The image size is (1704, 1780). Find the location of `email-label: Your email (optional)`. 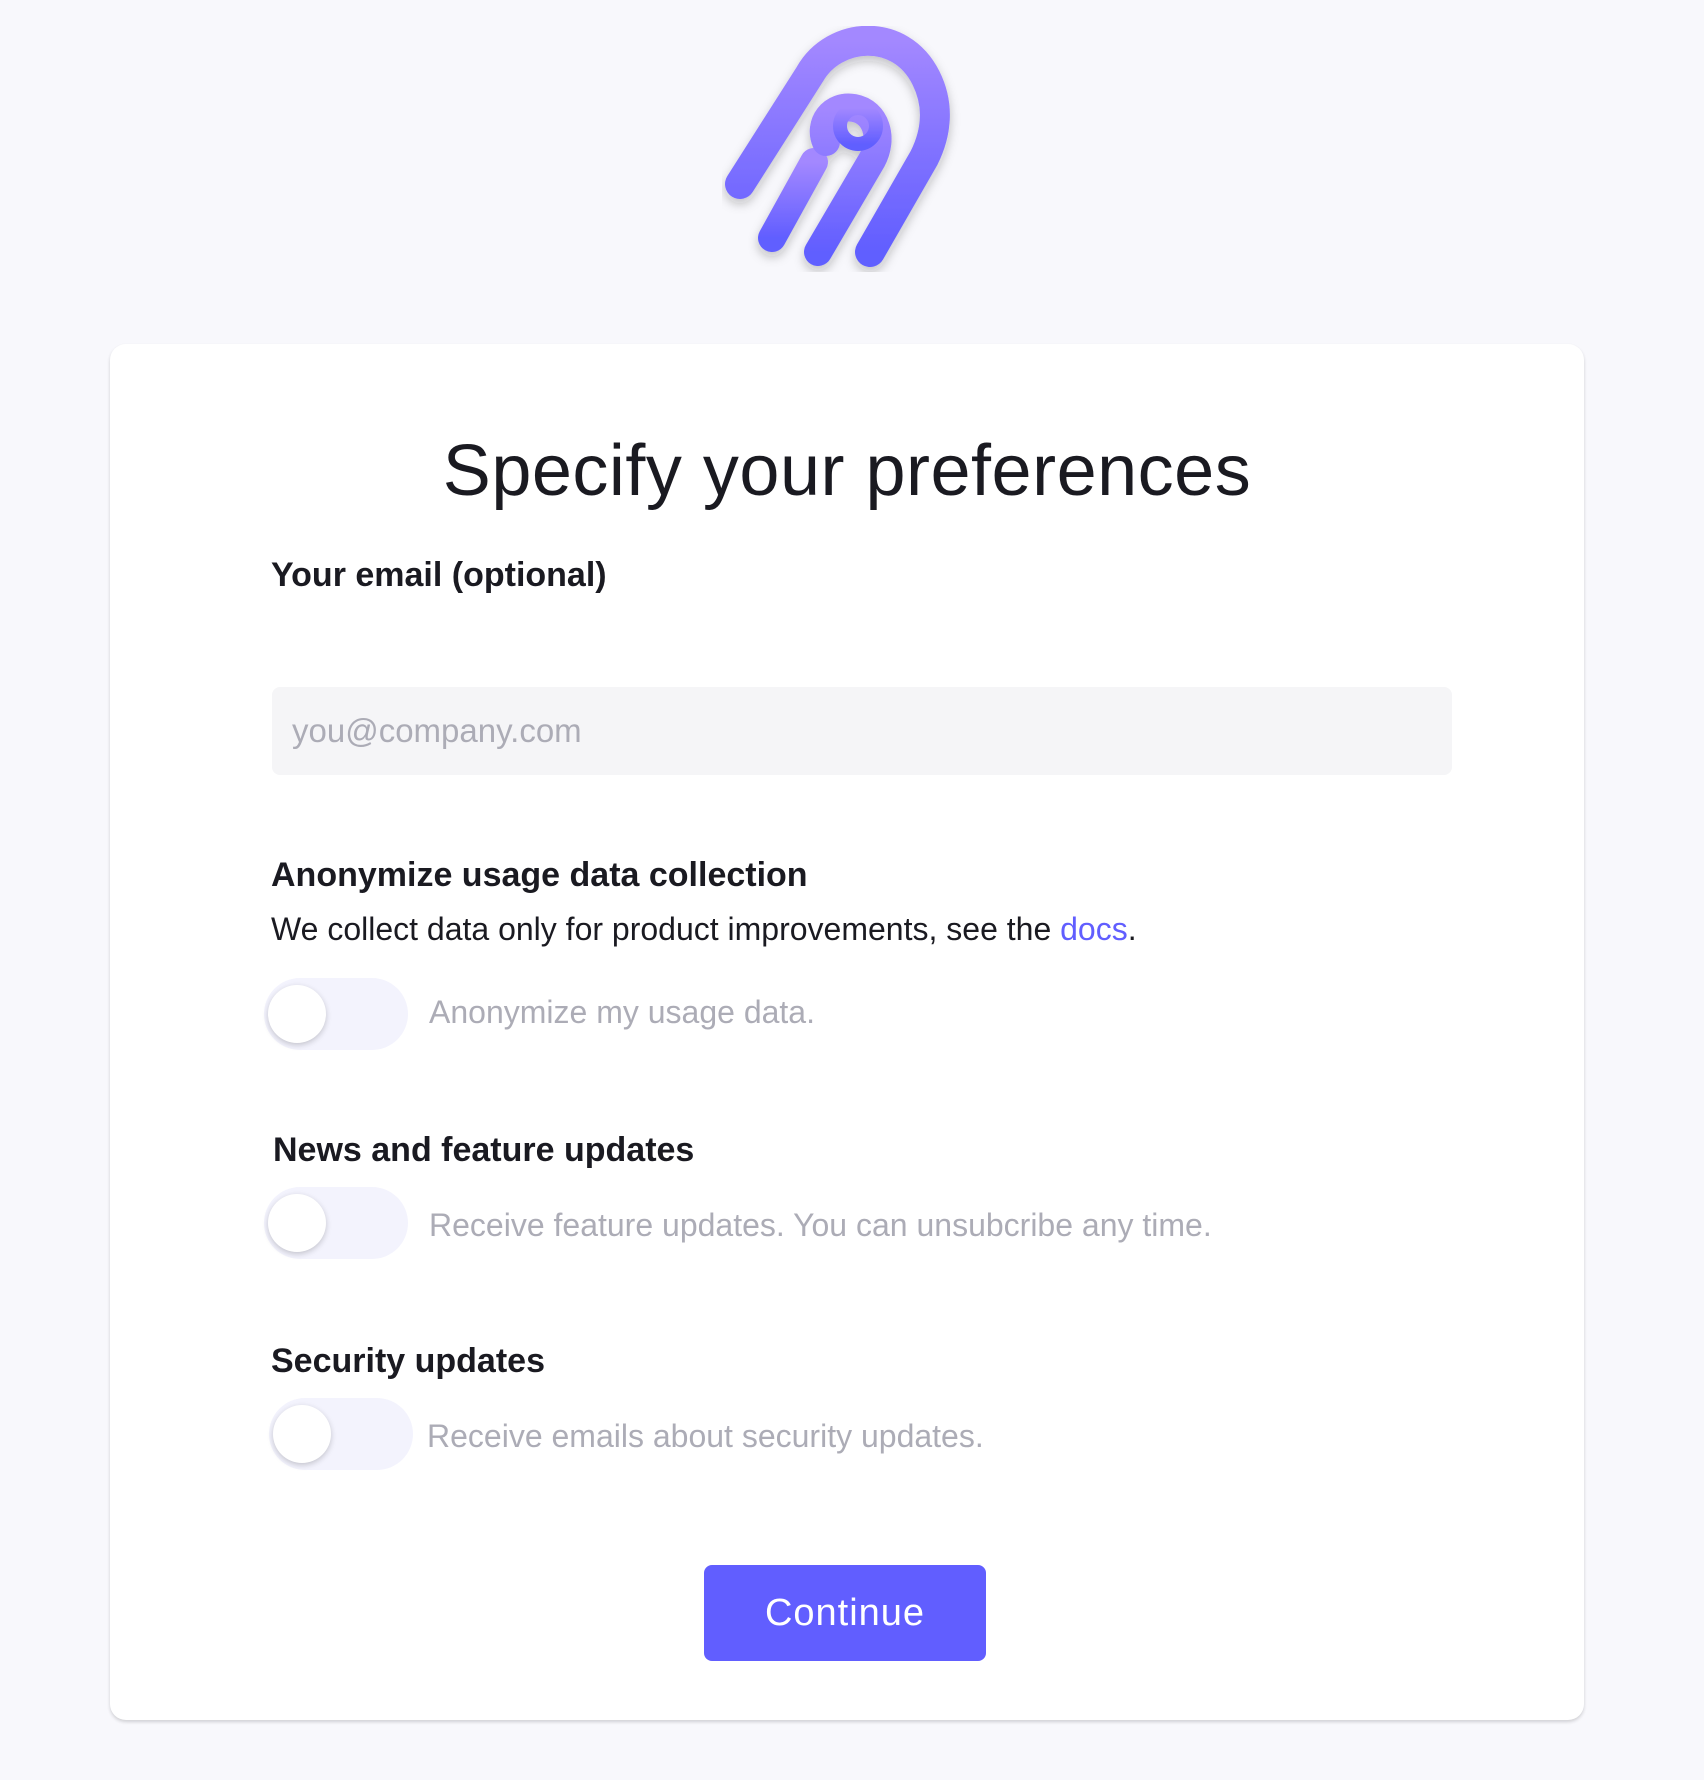

email-label: Your email (optional) is located at coordinates (439, 575).